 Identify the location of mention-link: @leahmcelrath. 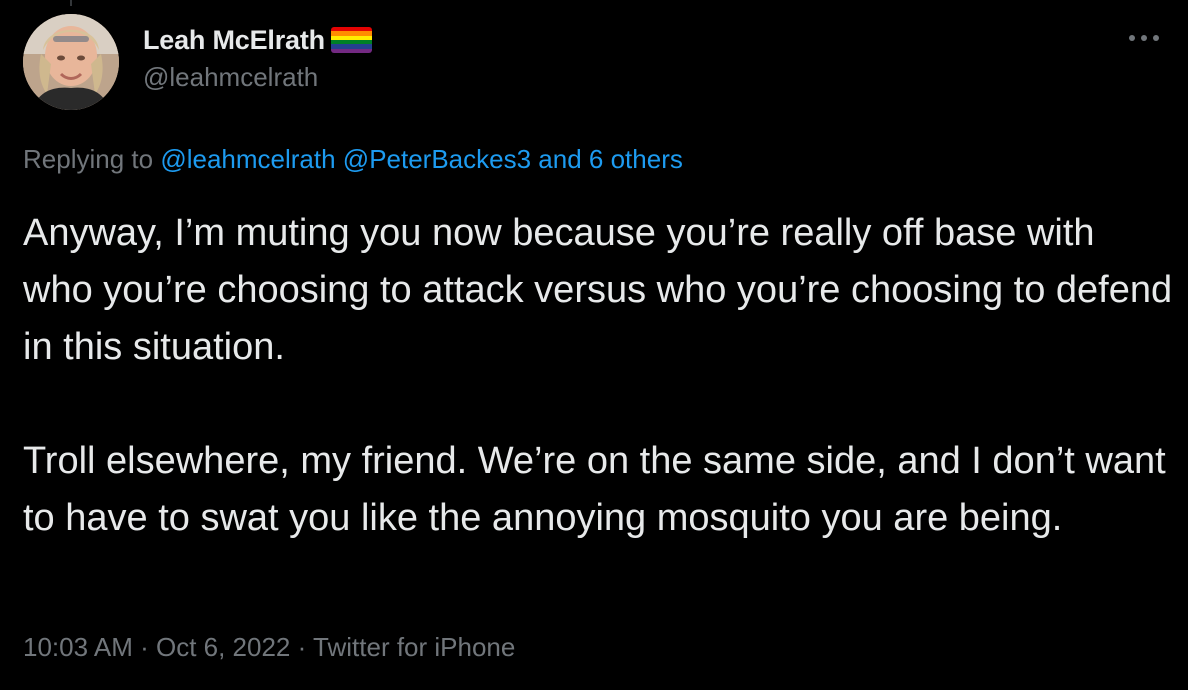
(247, 159).